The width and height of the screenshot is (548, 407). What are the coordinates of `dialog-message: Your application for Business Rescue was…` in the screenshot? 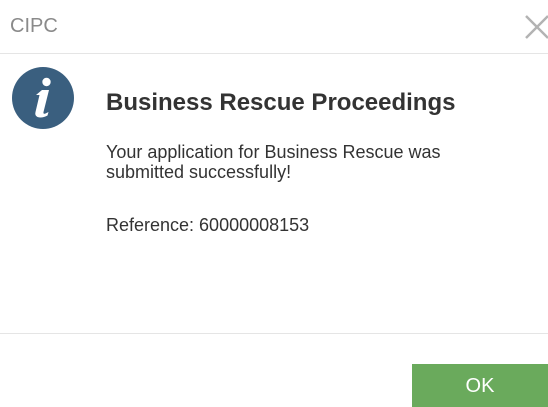 It's located at (273, 162).